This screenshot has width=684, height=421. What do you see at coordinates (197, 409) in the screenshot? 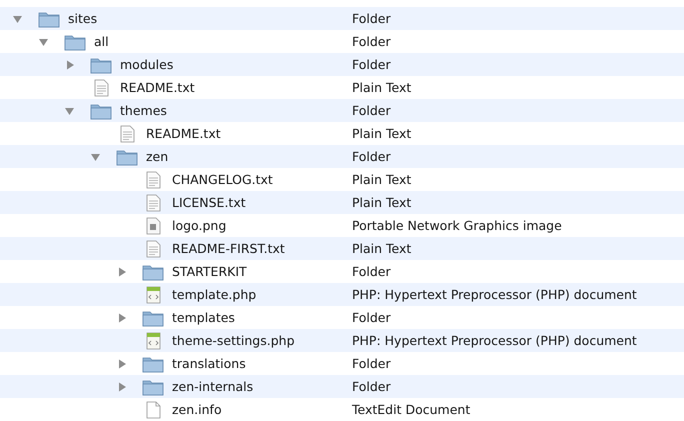
I see `file-name: zen.info` at bounding box center [197, 409].